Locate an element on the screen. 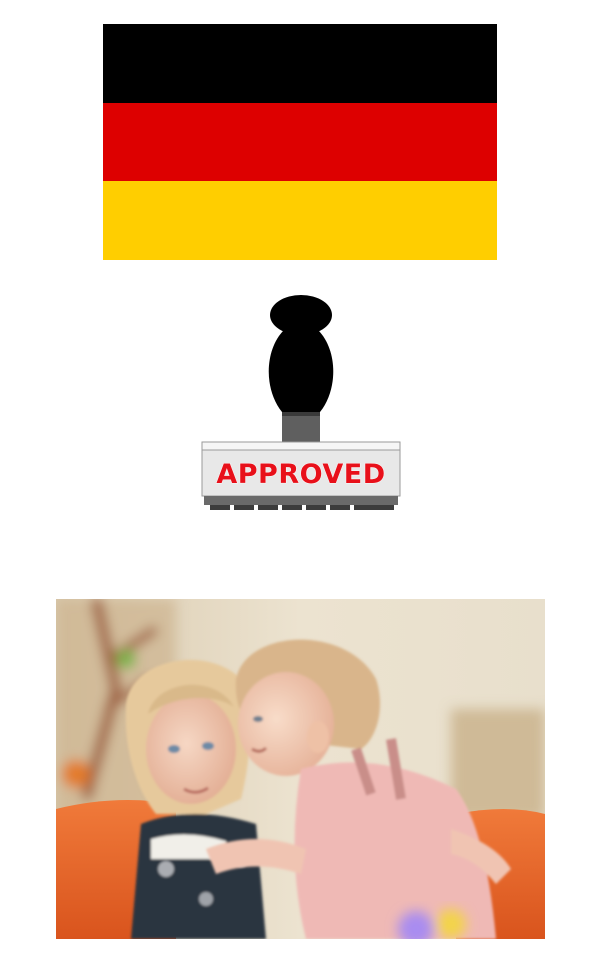  stamp-pad is located at coordinates (301, 500).